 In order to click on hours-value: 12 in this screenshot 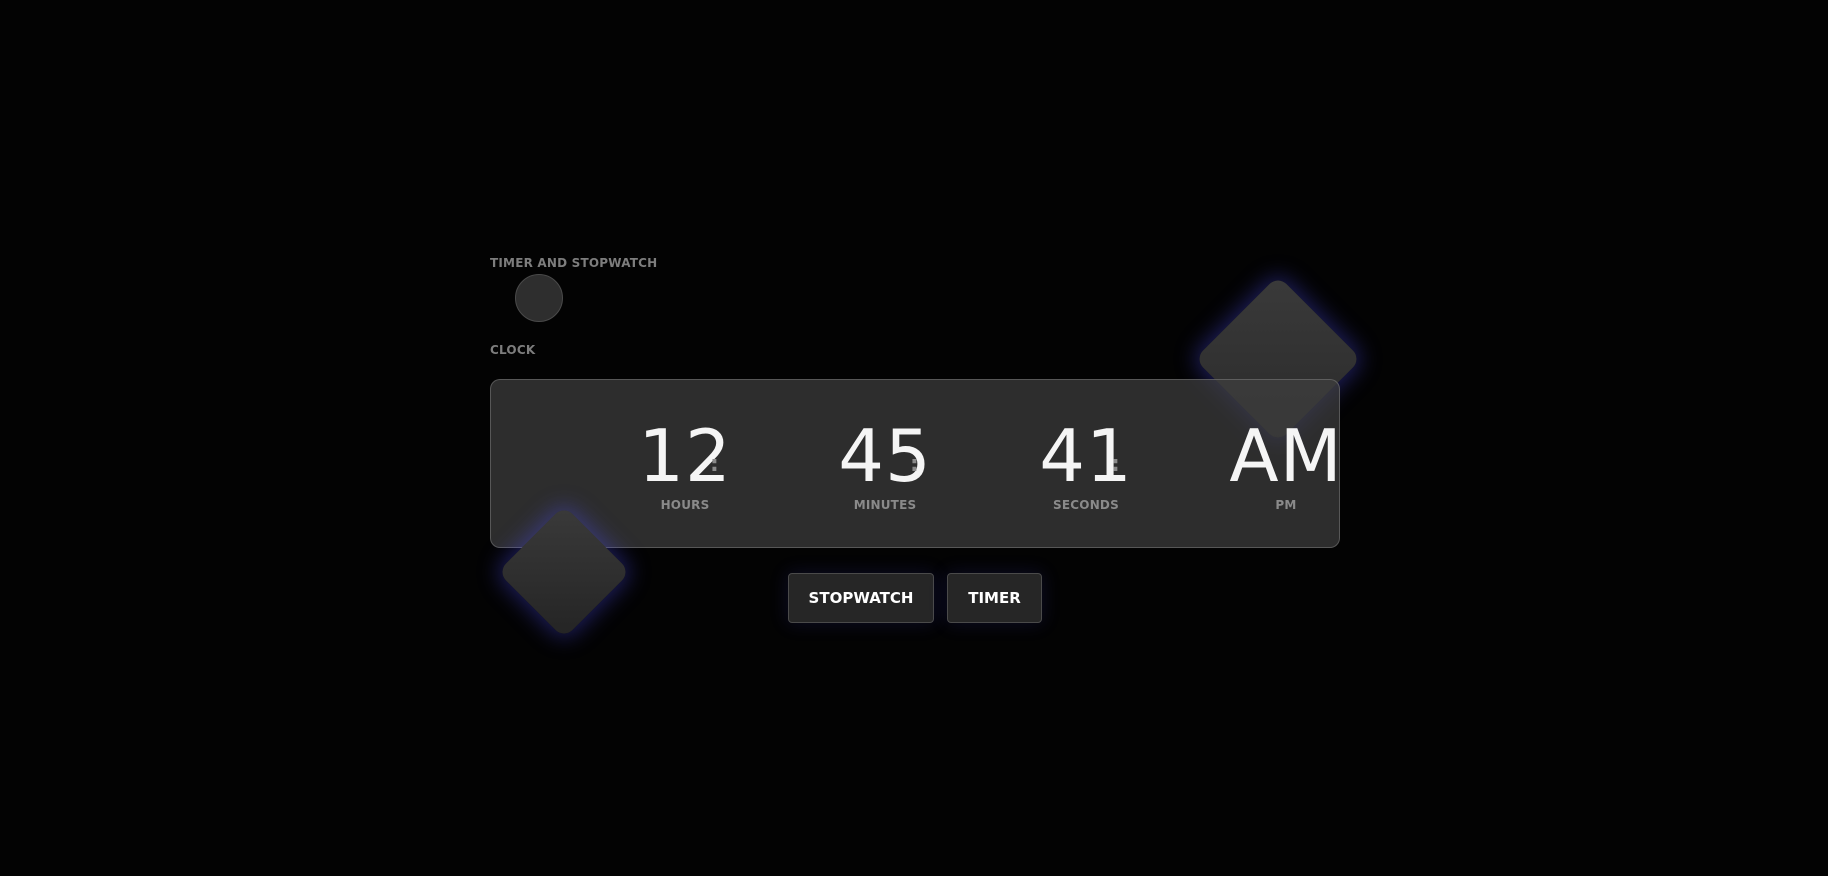, I will do `click(685, 456)`.